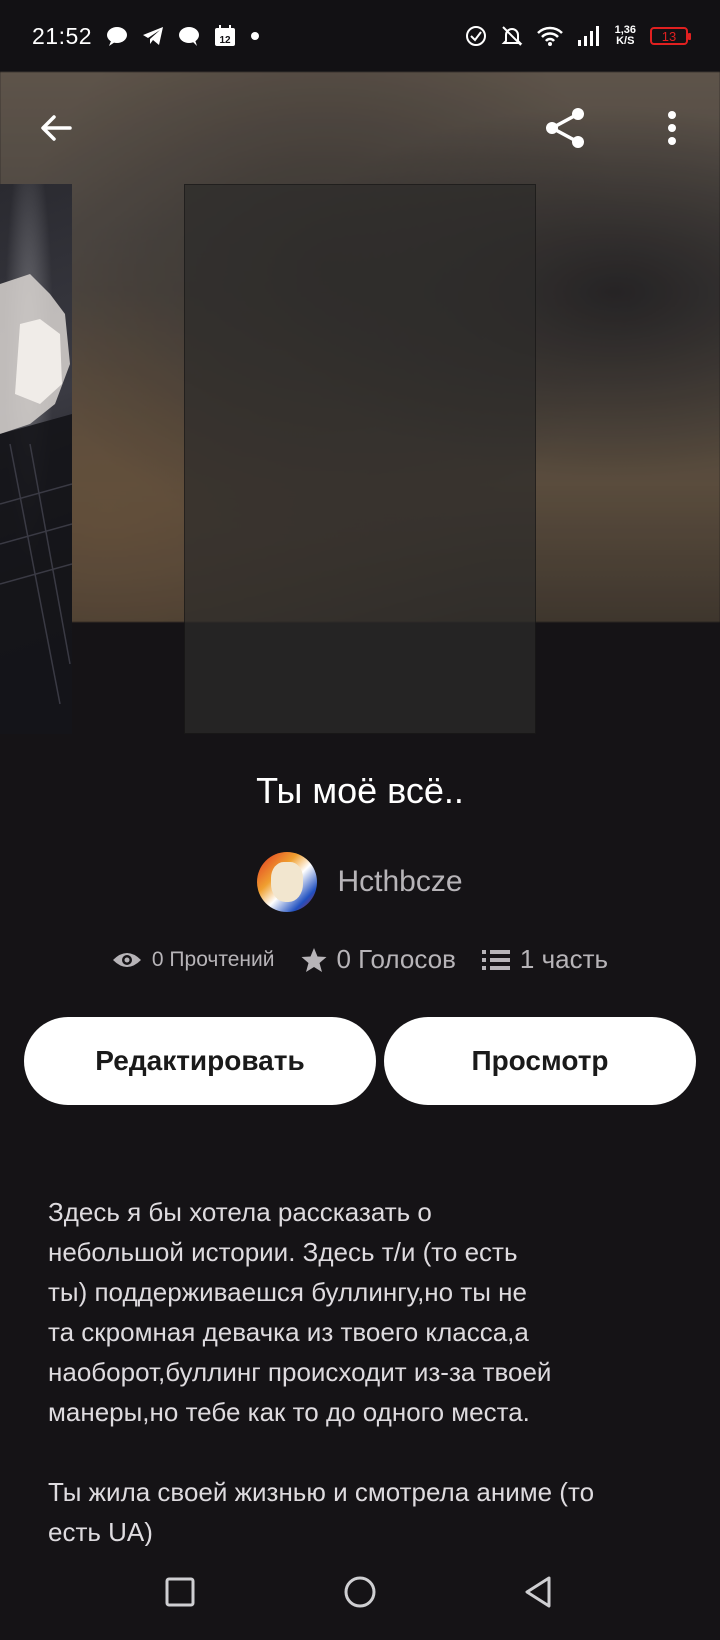 The image size is (720, 1640). I want to click on status-bar: 21:52 12 1,36 K/S 13, so click(360, 36).